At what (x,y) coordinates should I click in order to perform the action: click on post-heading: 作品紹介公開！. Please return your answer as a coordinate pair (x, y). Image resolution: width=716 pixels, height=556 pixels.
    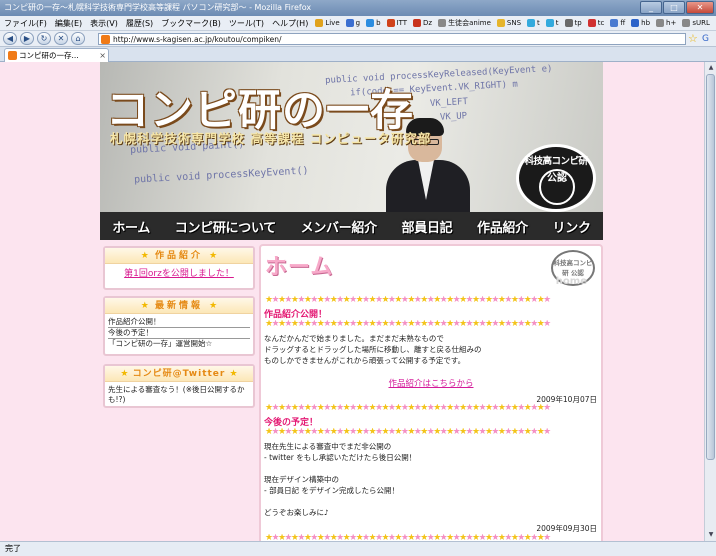
    Looking at the image, I should click on (296, 315).